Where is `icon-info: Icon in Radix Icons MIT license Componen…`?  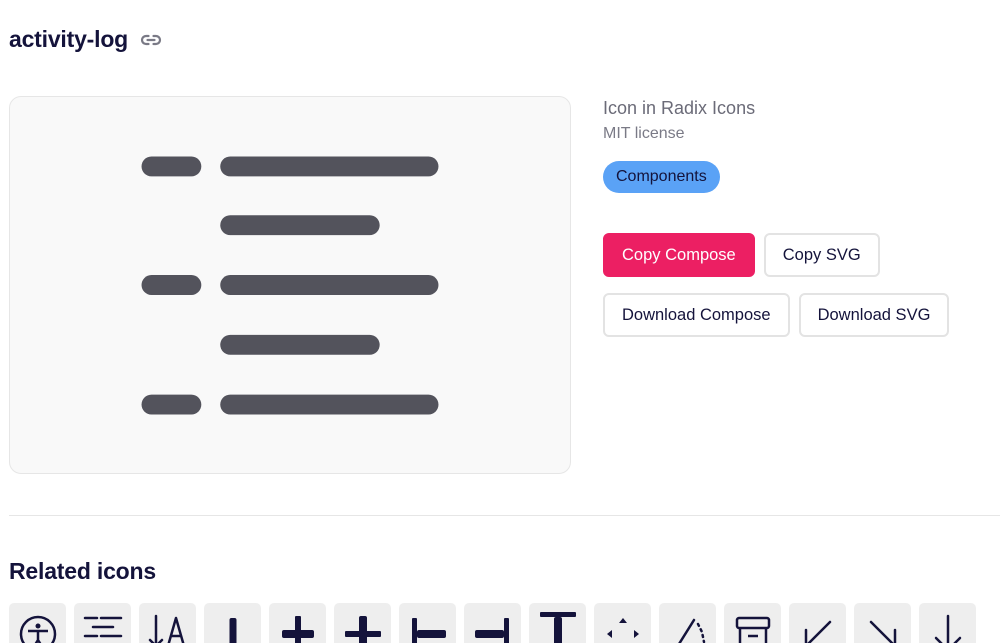 icon-info: Icon in Radix Icons MIT license Componen… is located at coordinates (801, 217).